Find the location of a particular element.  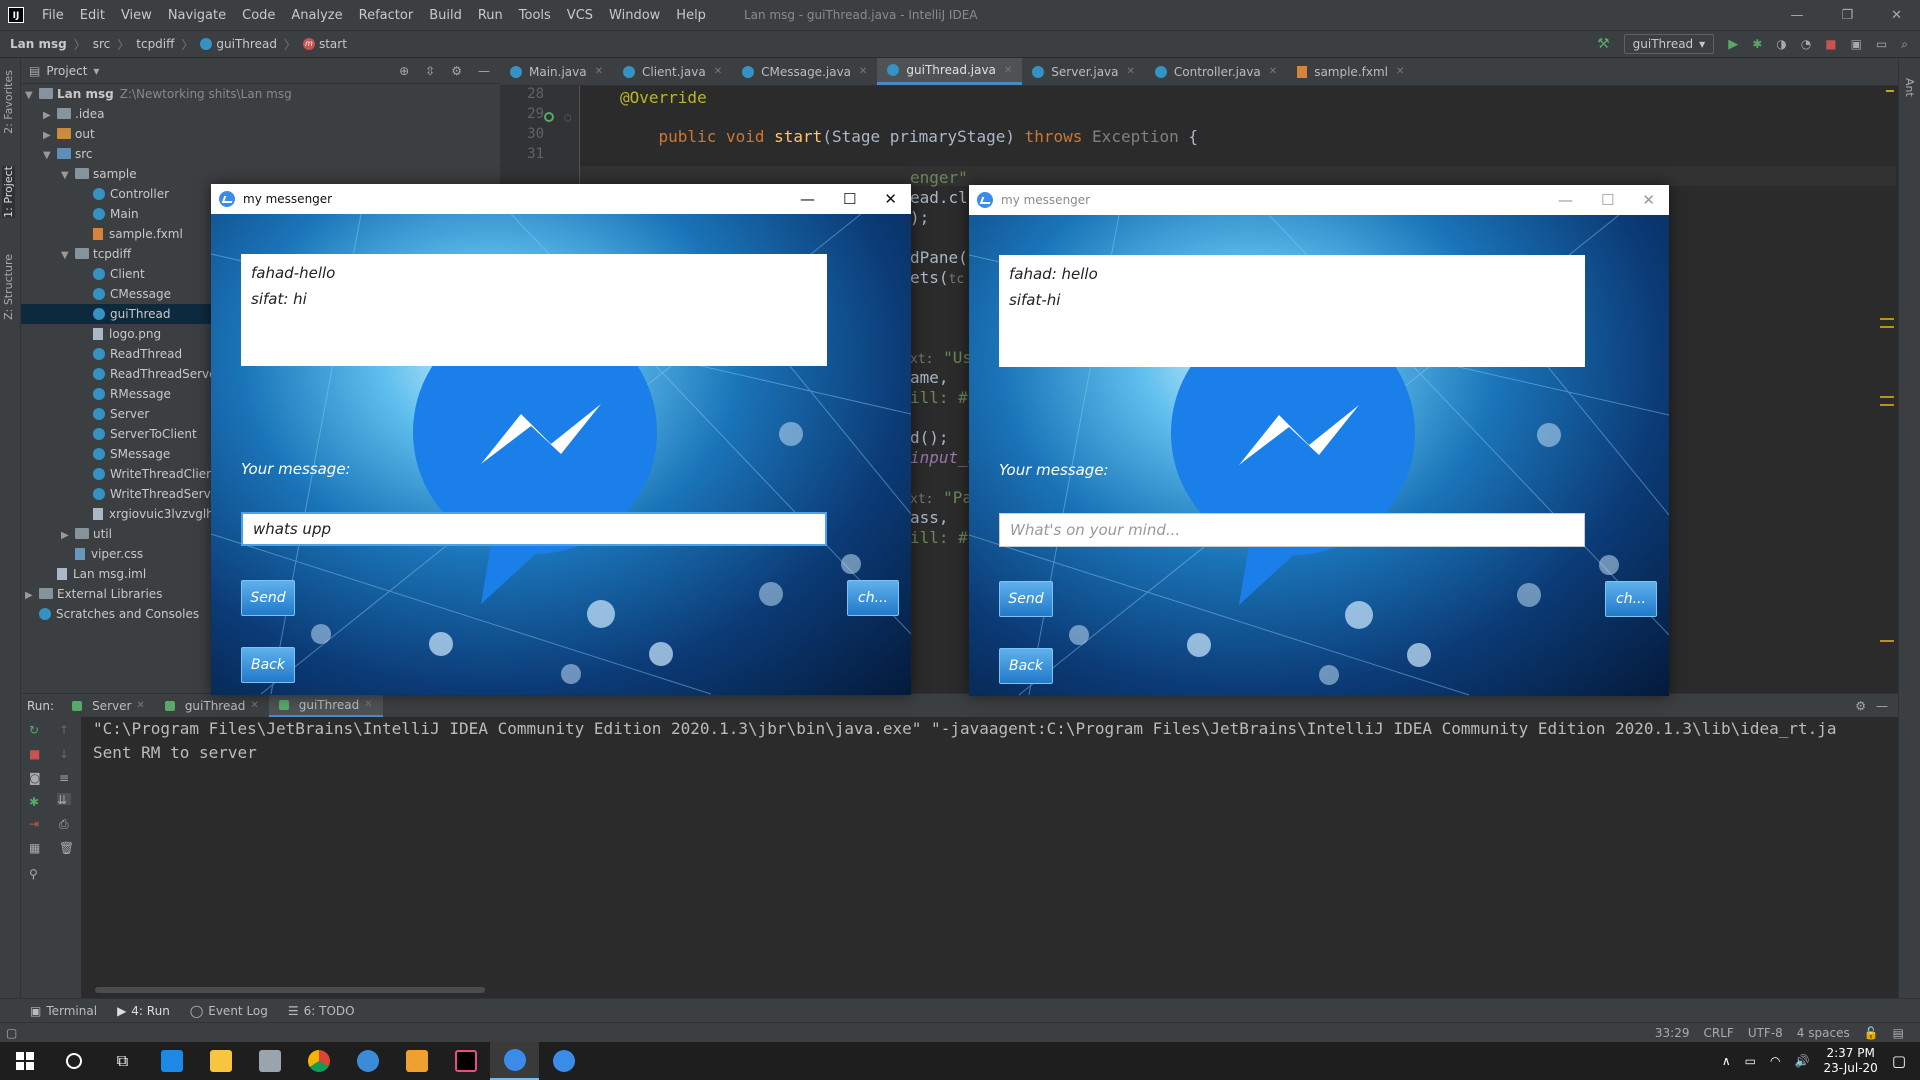

chevron-down-icon: ▾ is located at coordinates (96, 71).